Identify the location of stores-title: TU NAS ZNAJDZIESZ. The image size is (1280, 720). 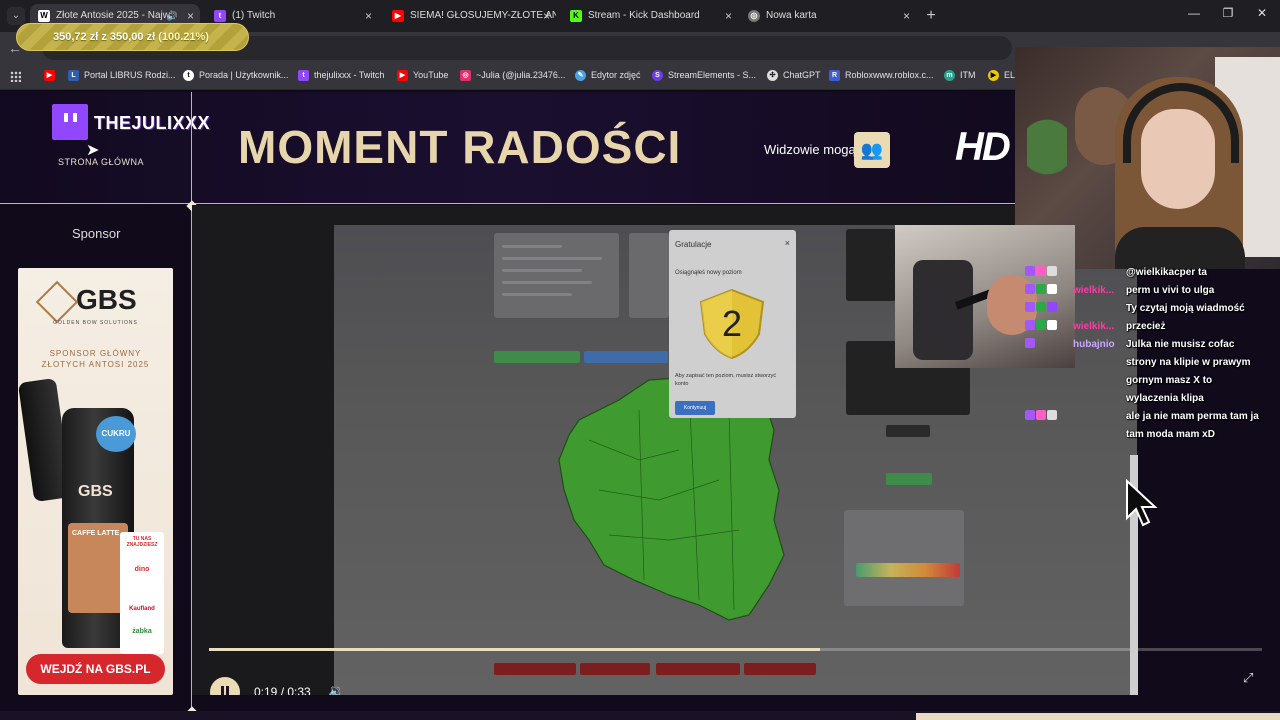
(142, 542).